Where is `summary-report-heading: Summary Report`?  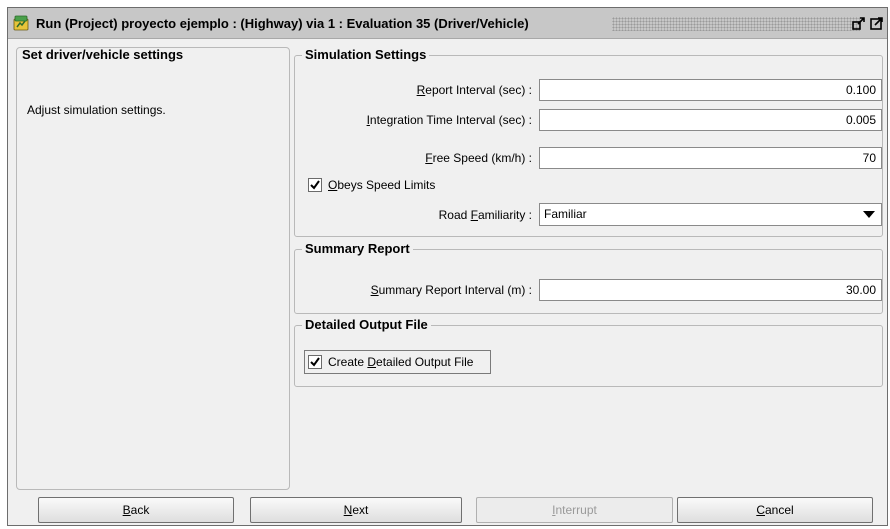 summary-report-heading: Summary Report is located at coordinates (357, 248).